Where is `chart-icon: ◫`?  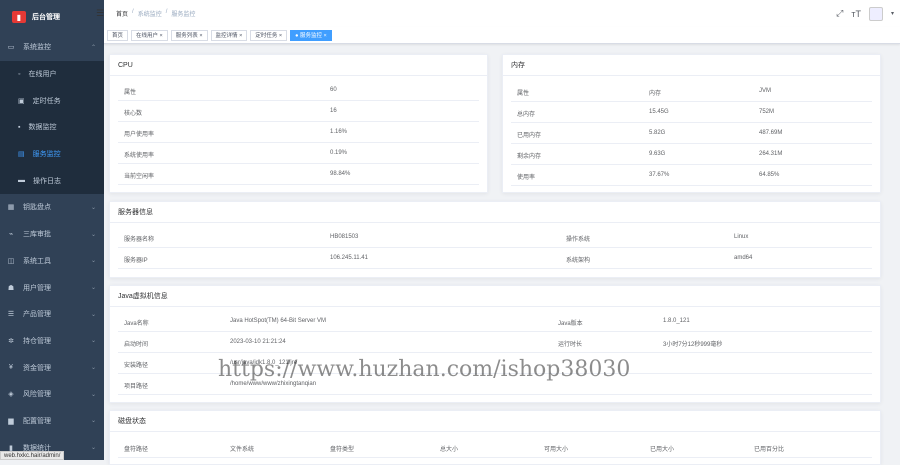 chart-icon: ◫ is located at coordinates (11, 261).